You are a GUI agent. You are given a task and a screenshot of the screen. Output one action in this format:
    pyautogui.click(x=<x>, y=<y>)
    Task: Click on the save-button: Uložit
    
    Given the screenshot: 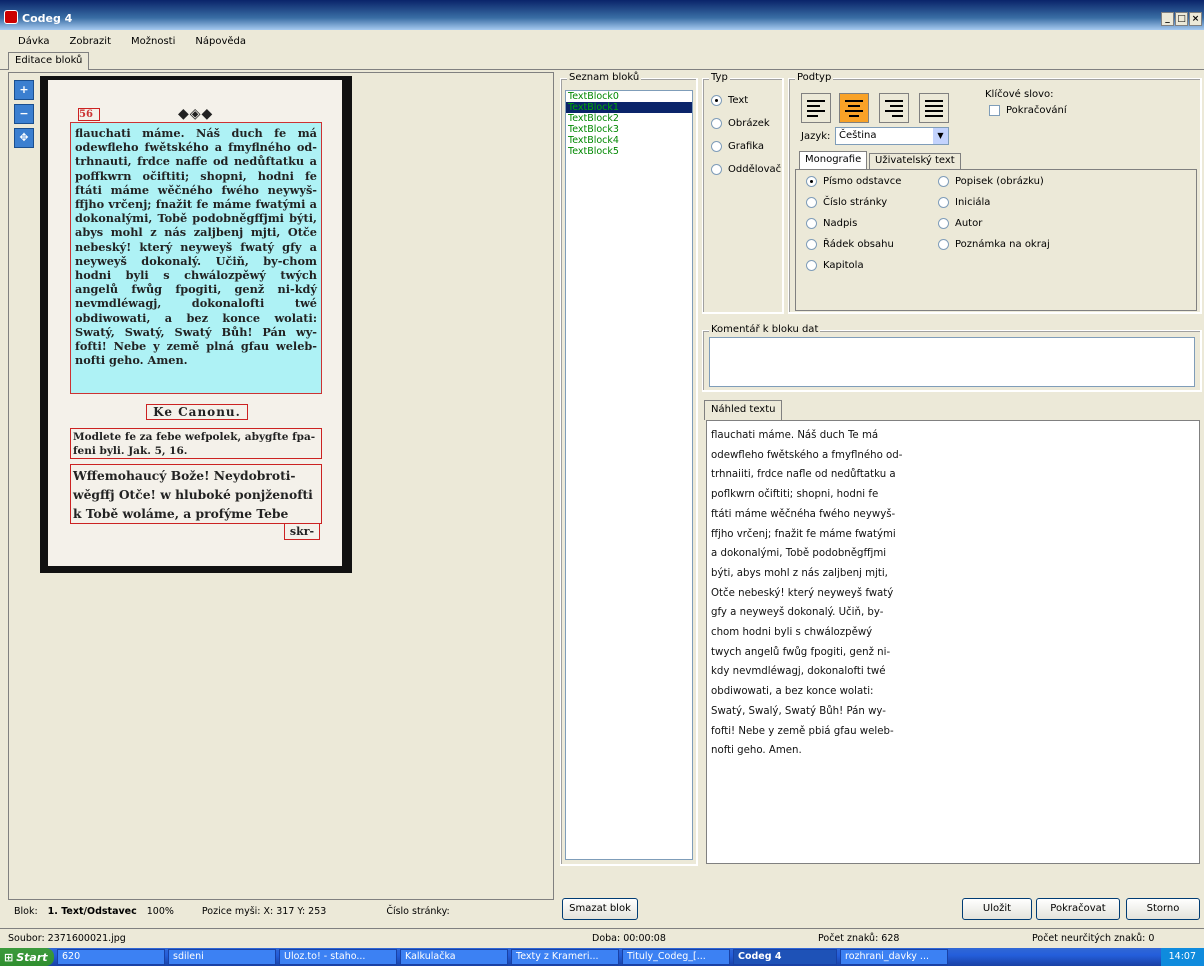 What is the action you would take?
    pyautogui.click(x=997, y=909)
    